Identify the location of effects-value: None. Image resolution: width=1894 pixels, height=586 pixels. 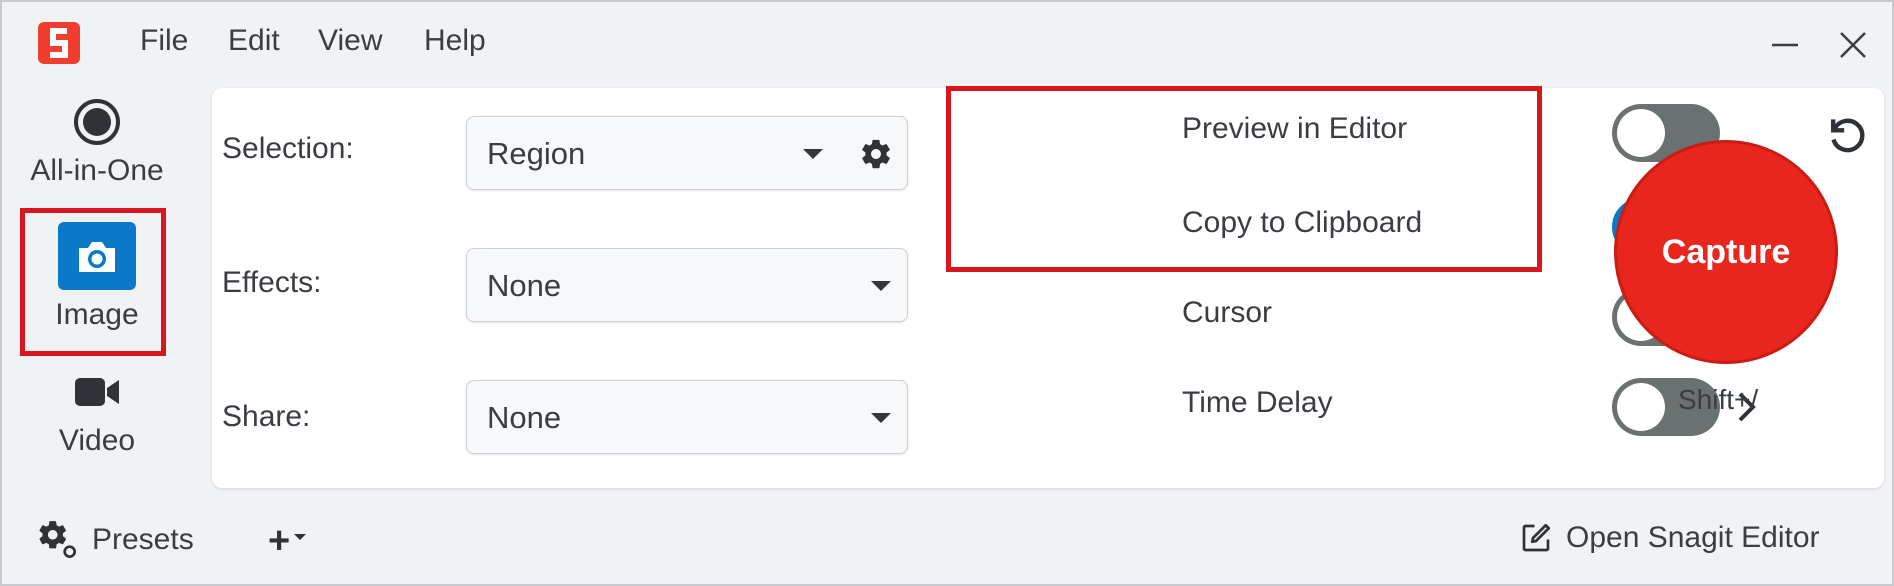
(524, 285).